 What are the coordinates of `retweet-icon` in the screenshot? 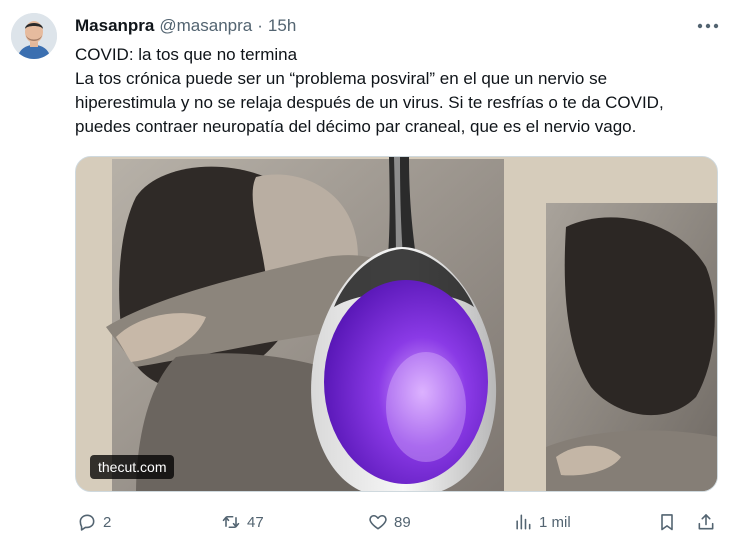 It's located at (231, 522).